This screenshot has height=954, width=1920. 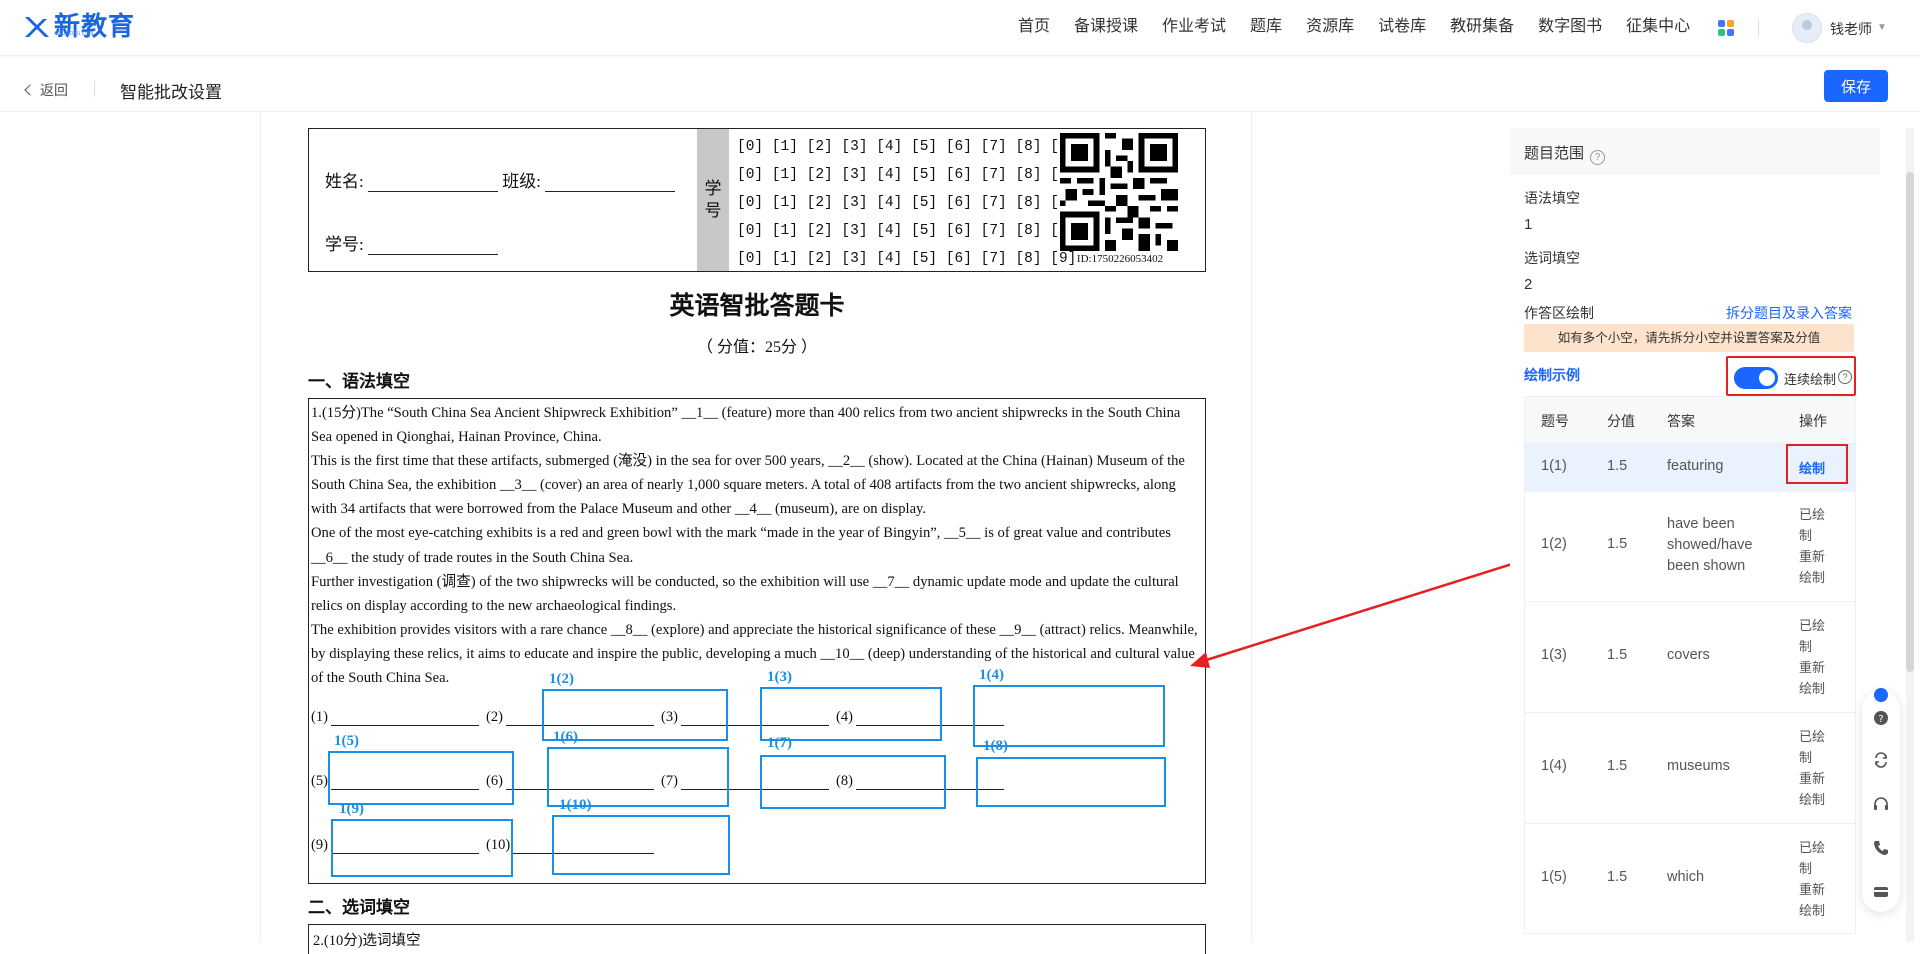 I want to click on region-label: 1(2), so click(x=561, y=679).